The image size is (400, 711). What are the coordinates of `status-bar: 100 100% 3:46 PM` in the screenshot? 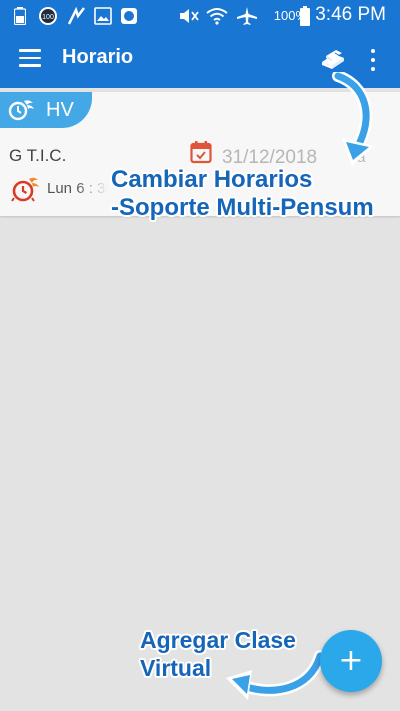 It's located at (200, 16).